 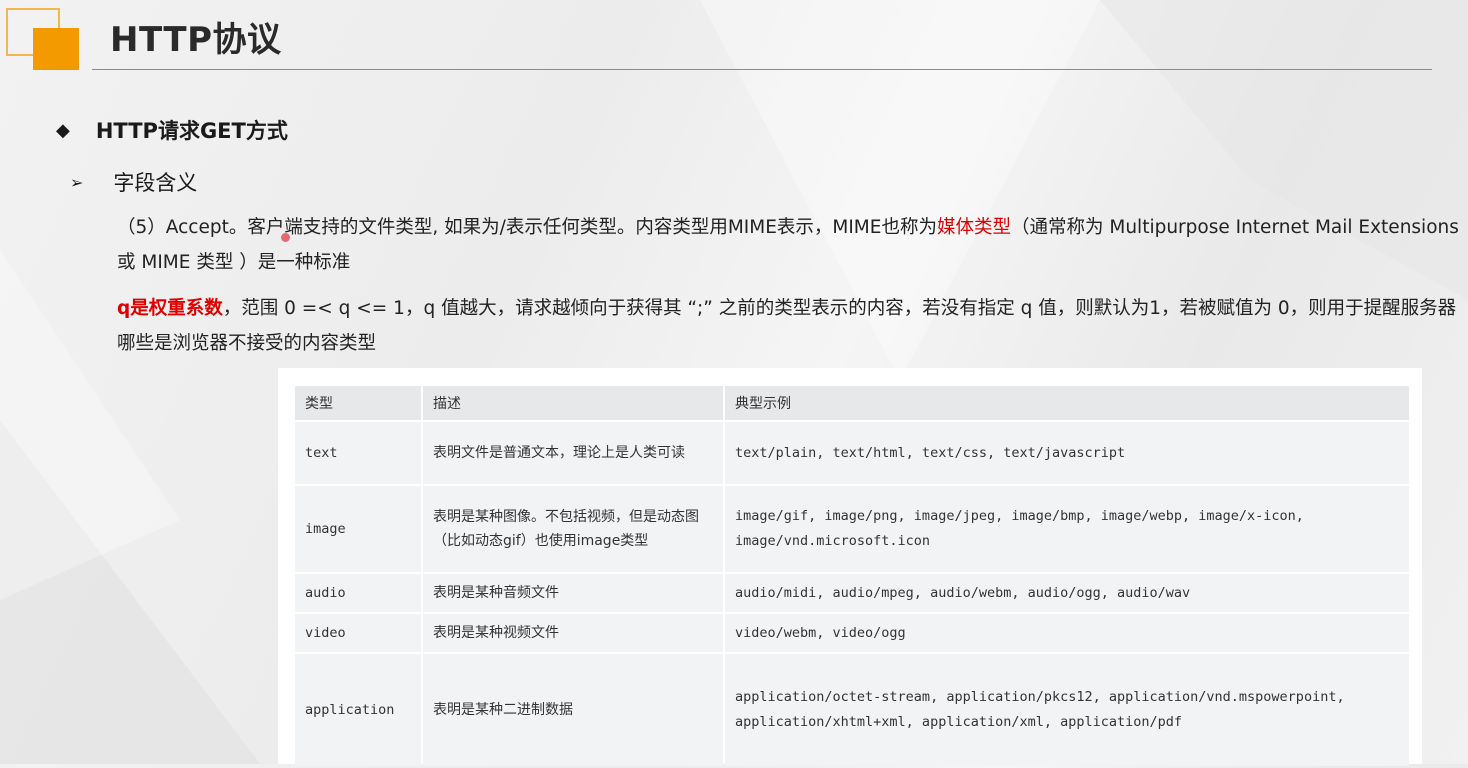 What do you see at coordinates (191, 131) in the screenshot?
I see `section-heading-text: HTTP请求GET方式` at bounding box center [191, 131].